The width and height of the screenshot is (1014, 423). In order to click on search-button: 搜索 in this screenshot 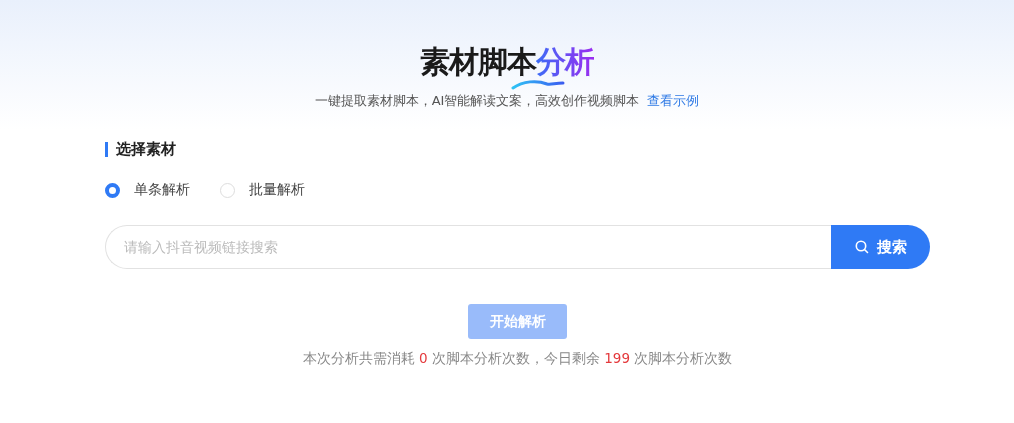, I will do `click(880, 247)`.